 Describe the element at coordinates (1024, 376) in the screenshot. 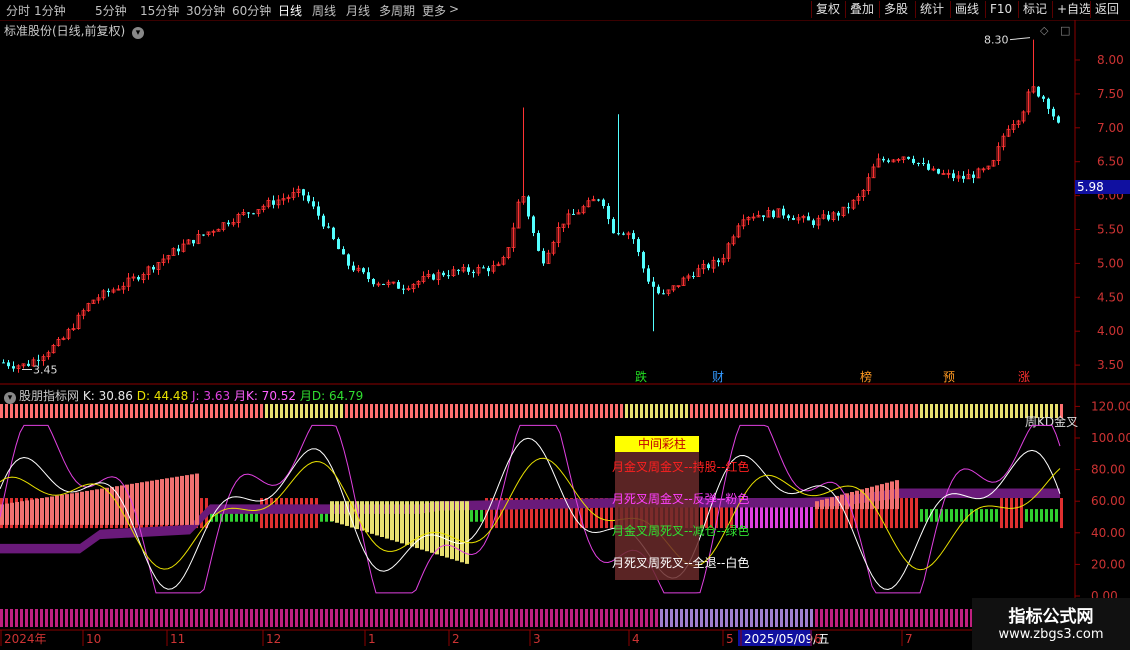

I see `event-marker-4: 涨` at that location.